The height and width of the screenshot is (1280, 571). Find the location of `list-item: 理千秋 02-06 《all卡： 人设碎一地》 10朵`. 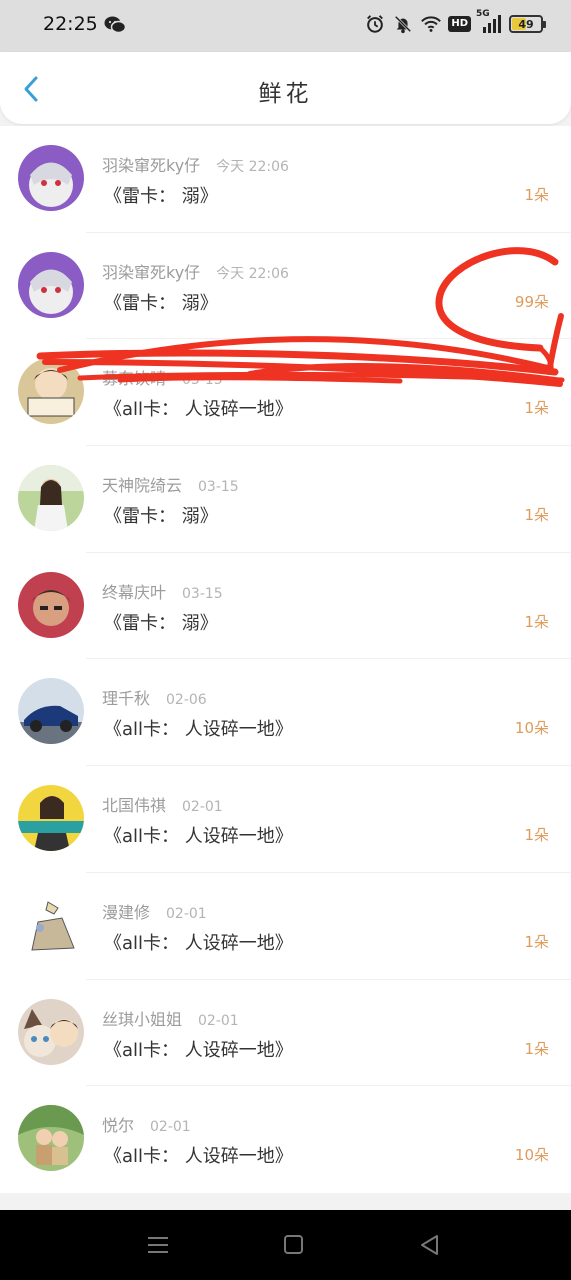

list-item: 理千秋 02-06 《all卡： 人设碎一地》 10朵 is located at coordinates (285, 712).